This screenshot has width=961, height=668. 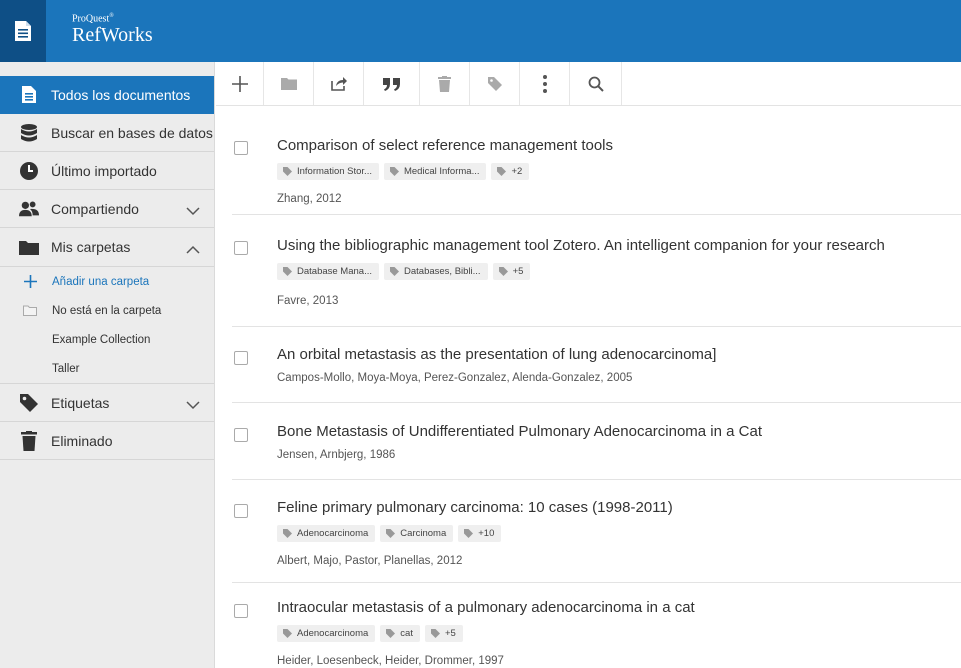 I want to click on share-button, so click(x=339, y=83).